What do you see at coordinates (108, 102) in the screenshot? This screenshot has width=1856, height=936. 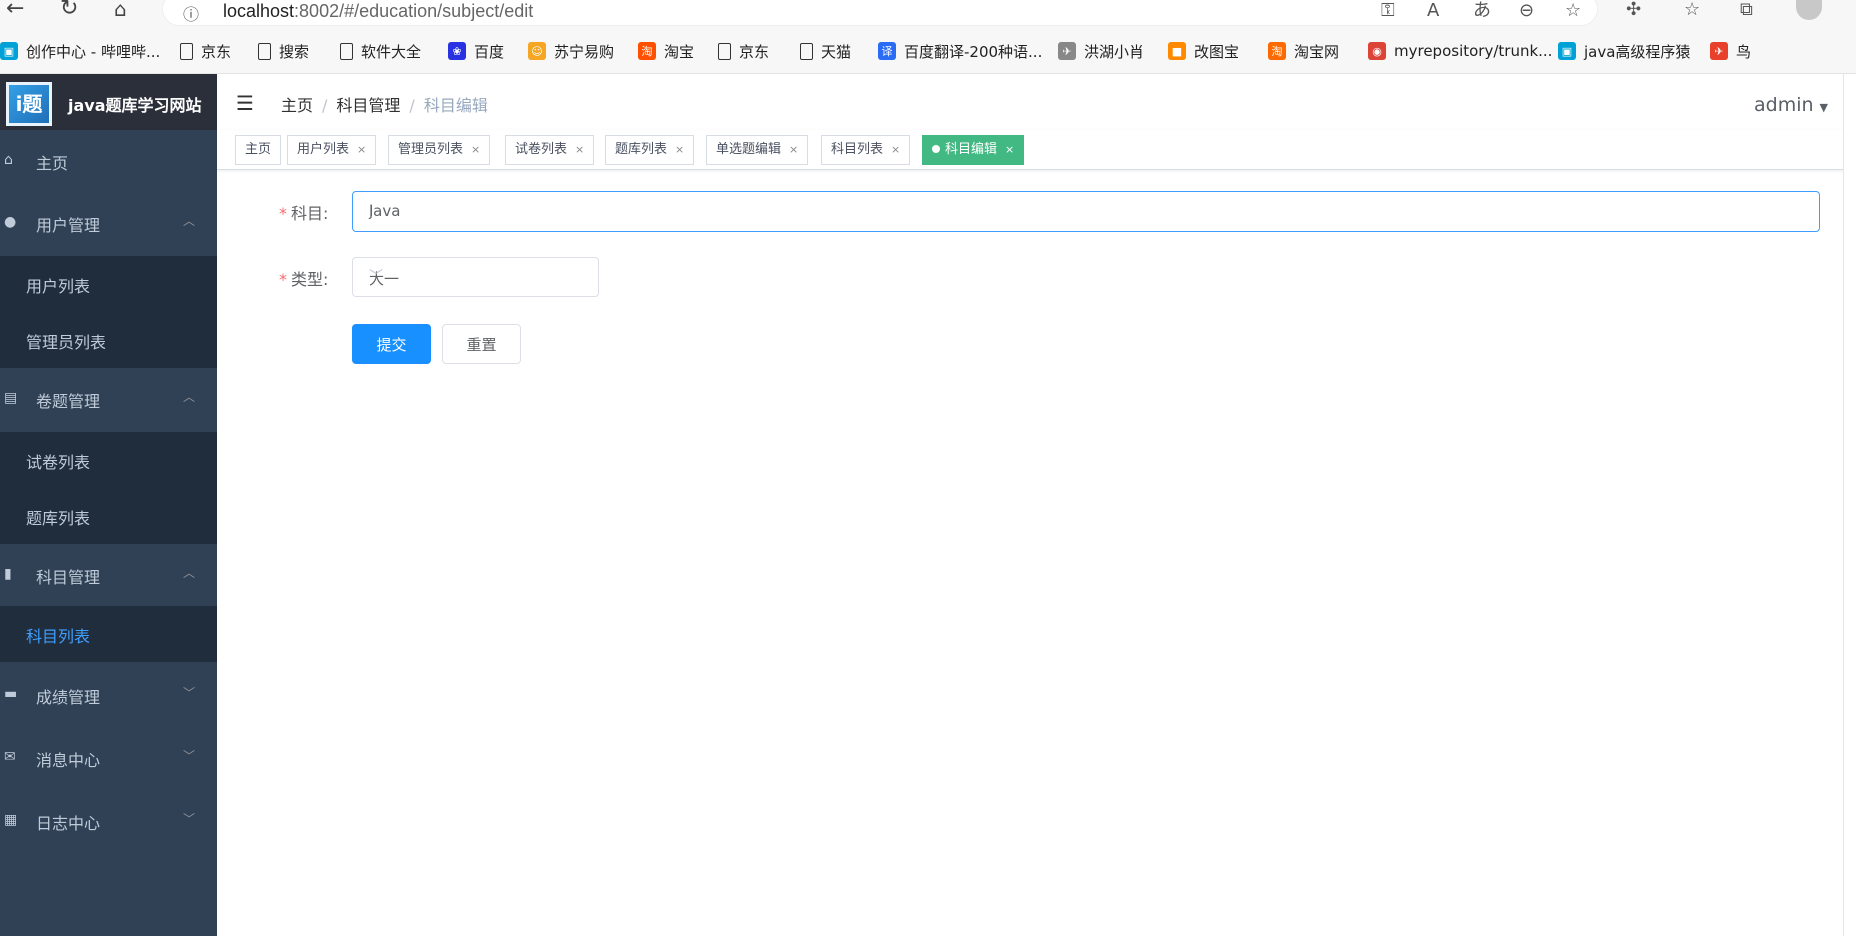 I see `logo-area: i题 java题库学习网站` at bounding box center [108, 102].